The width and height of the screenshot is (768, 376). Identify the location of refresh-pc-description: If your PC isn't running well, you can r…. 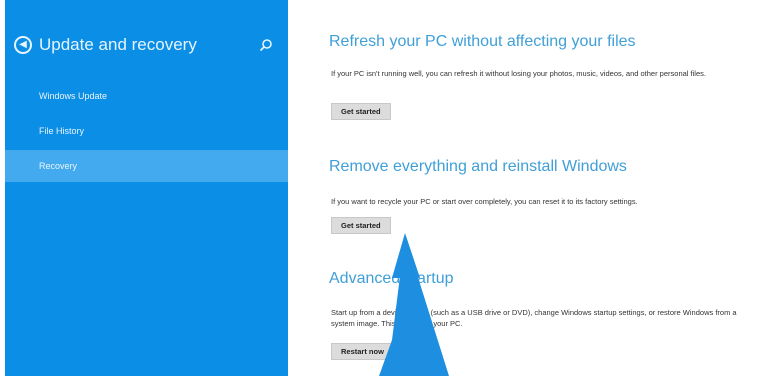
(518, 73).